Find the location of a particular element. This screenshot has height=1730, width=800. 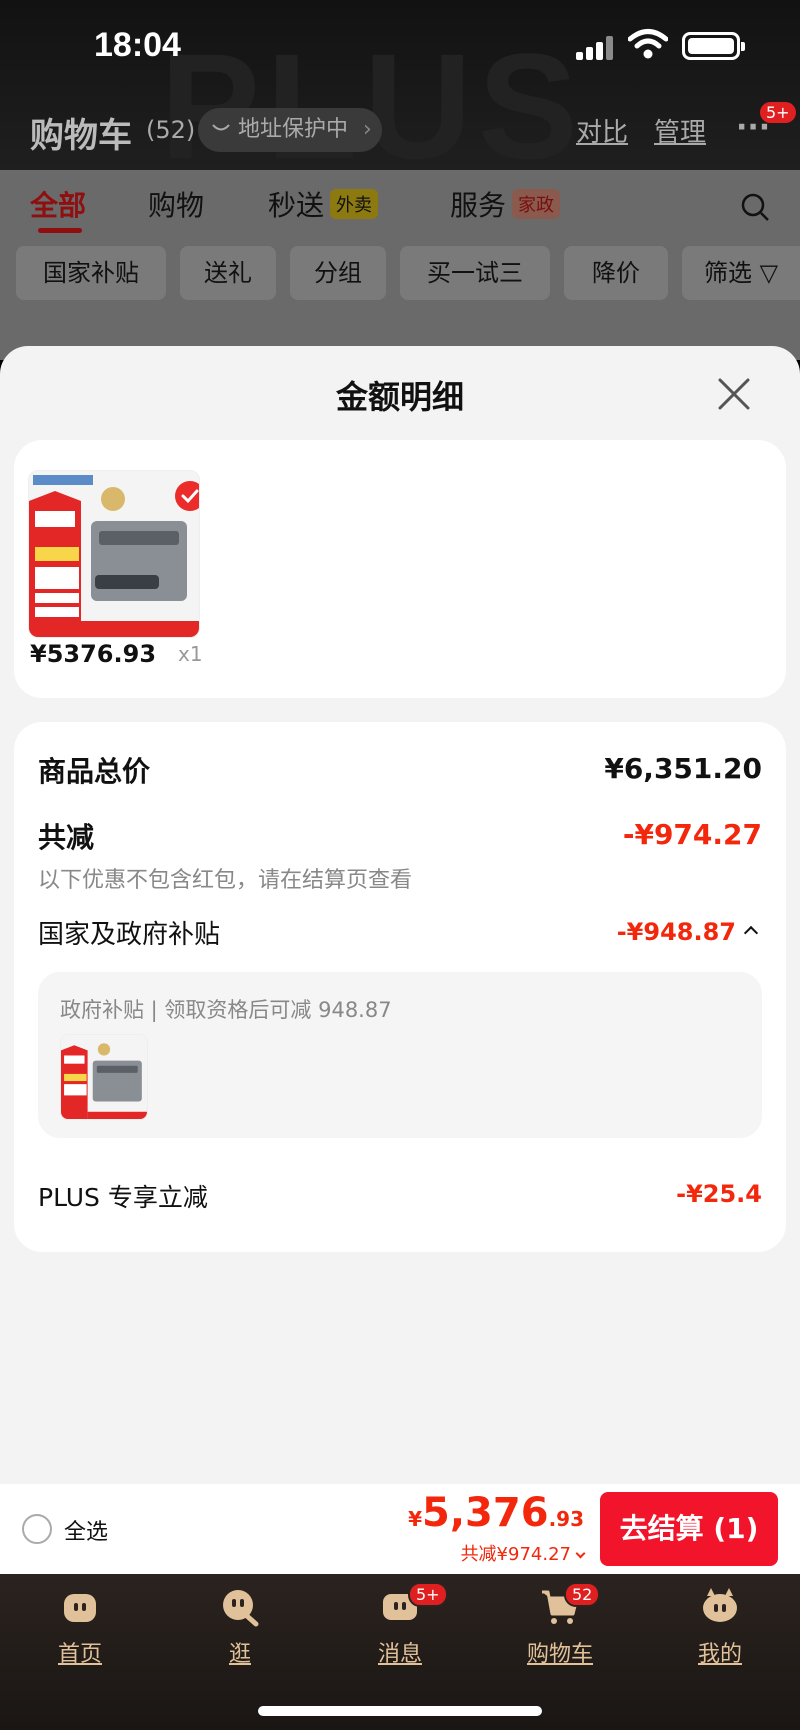

sheet-title: 金额明细 is located at coordinates (399, 397).